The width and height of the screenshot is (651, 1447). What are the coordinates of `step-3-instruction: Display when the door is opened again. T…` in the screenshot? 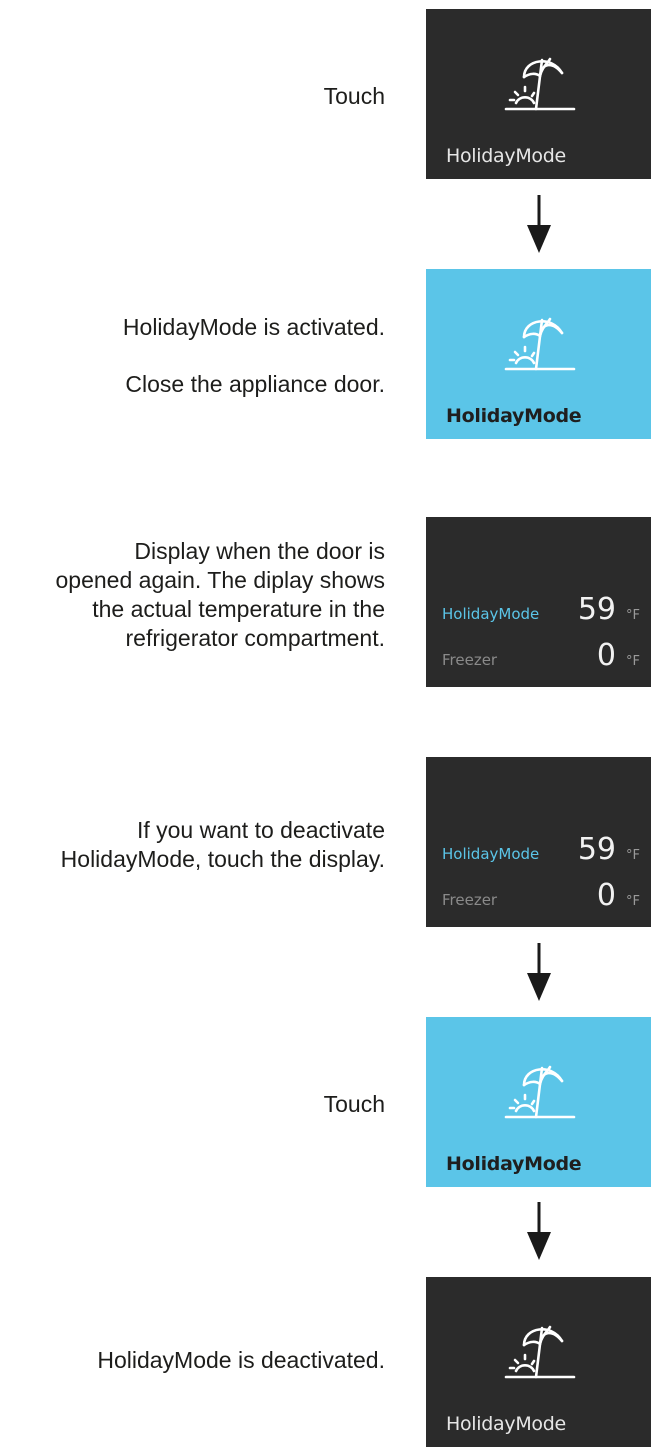 It's located at (220, 595).